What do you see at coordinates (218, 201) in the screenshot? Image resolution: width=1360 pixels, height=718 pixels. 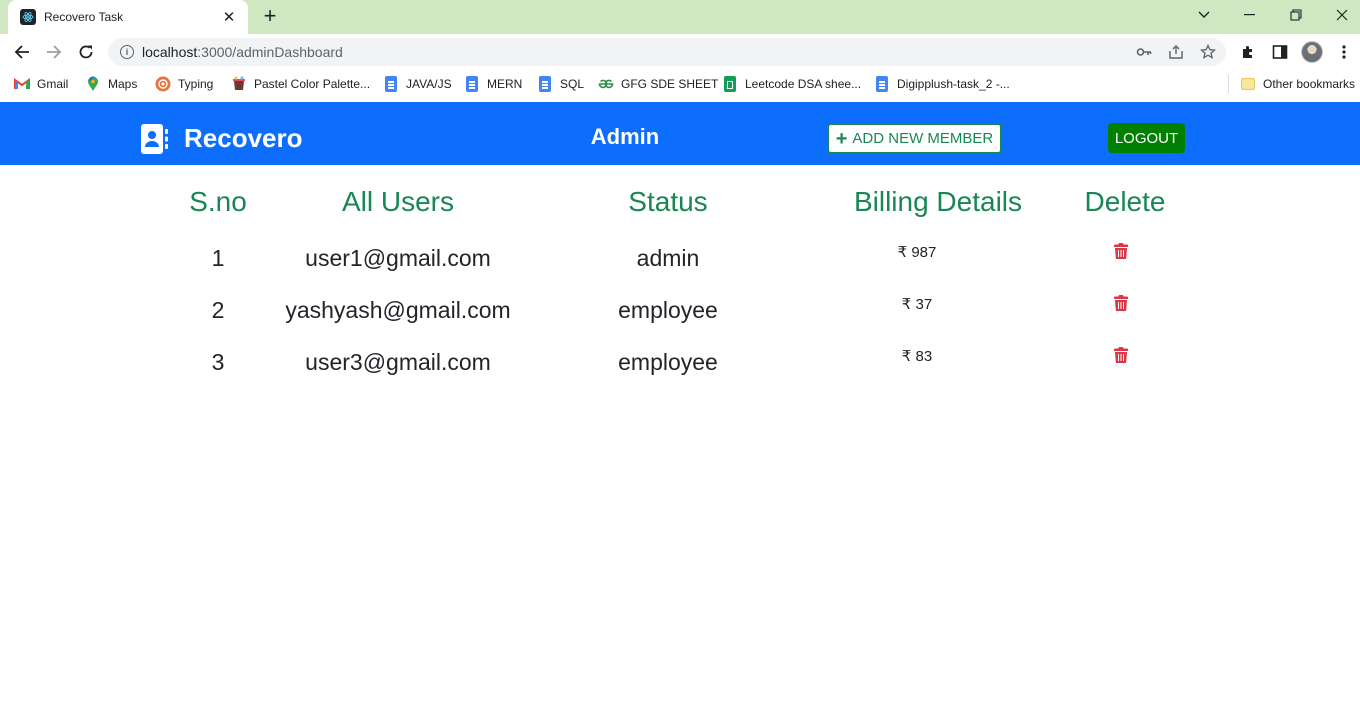 I see `header-sno: S.no` at bounding box center [218, 201].